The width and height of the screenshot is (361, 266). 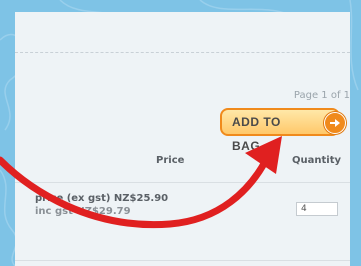 I want to click on price-inc-gst: inc gst NZ$29.79, so click(x=83, y=211).